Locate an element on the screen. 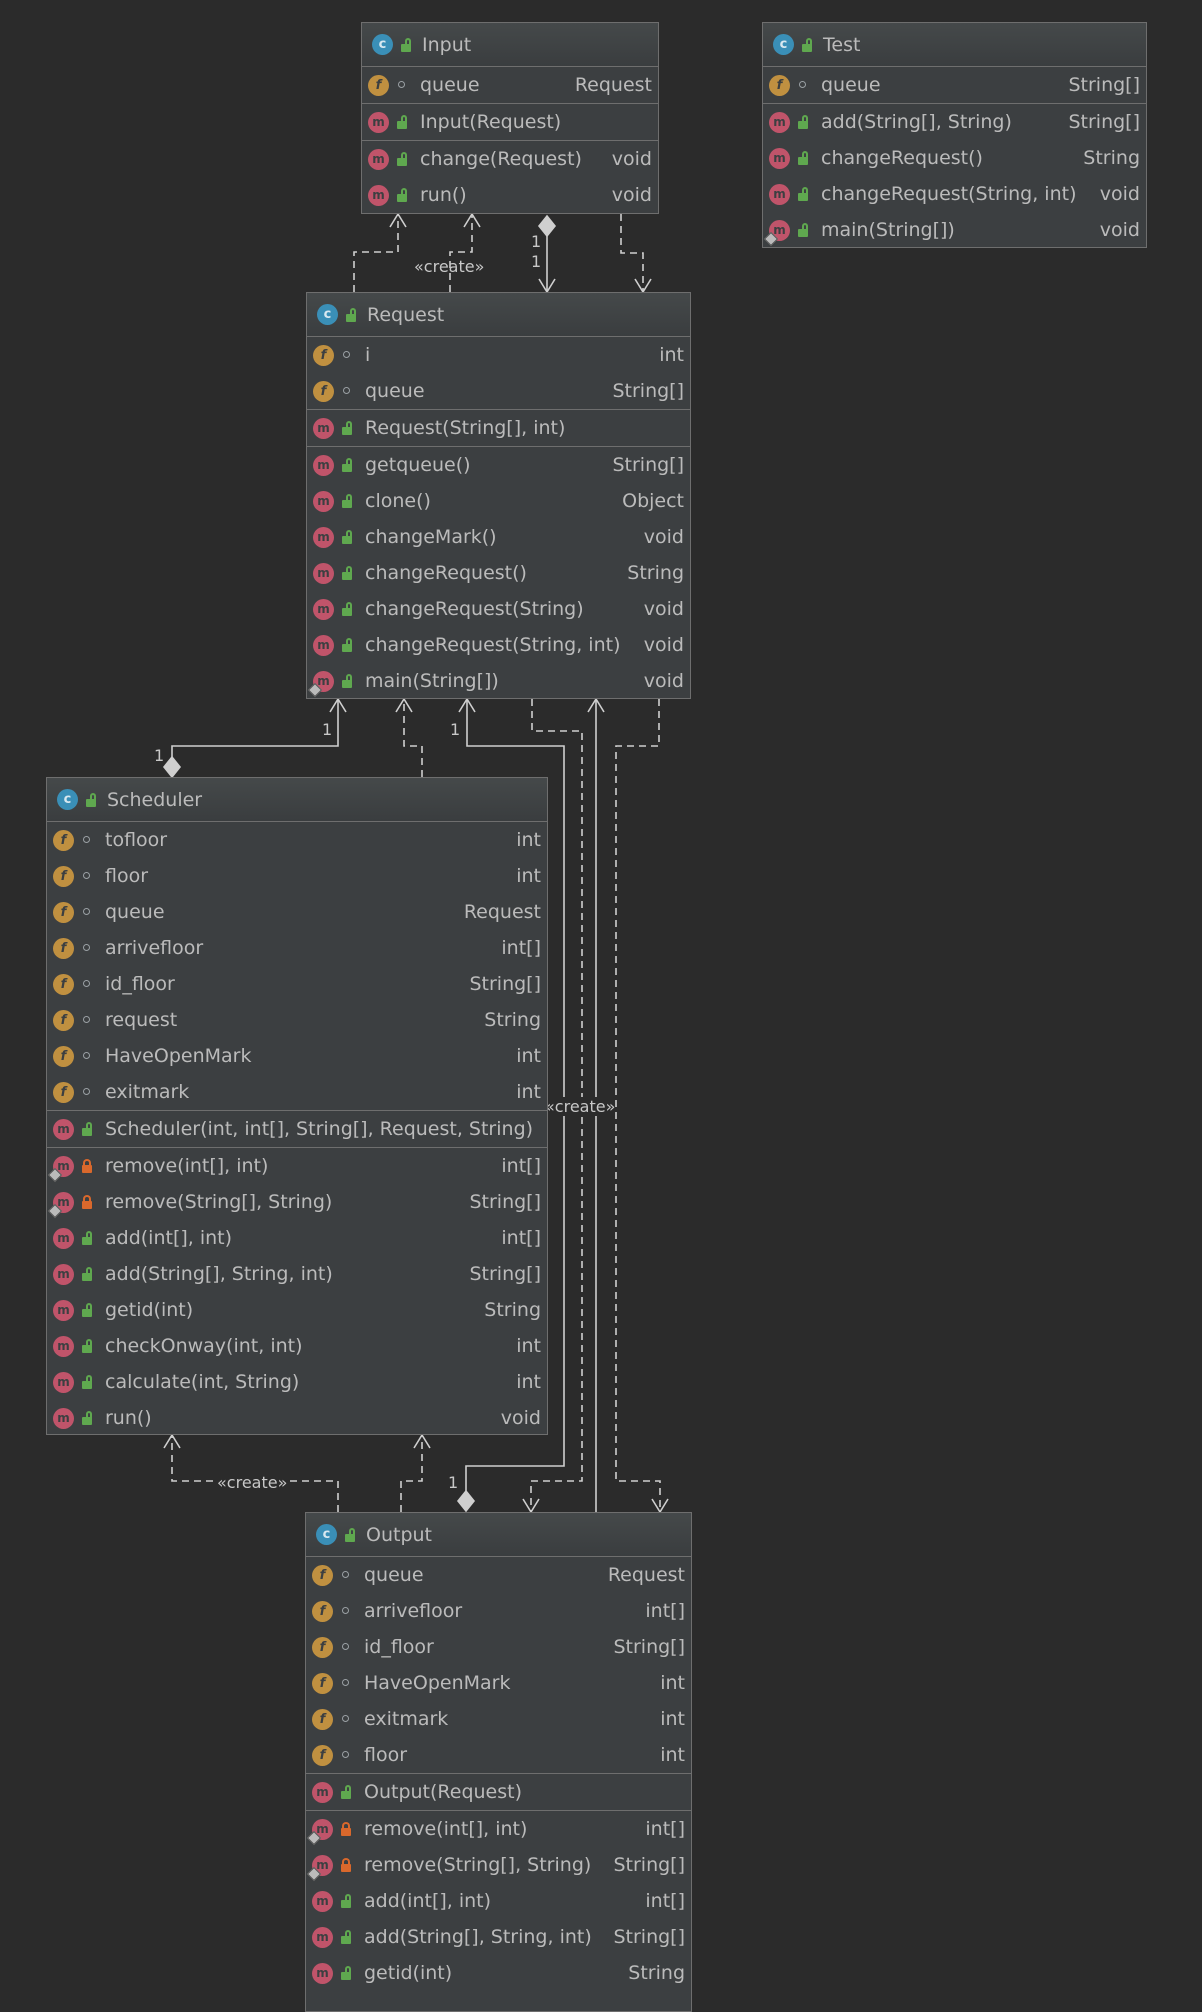  method-row: m add(String[], String) String[] is located at coordinates (954, 122).